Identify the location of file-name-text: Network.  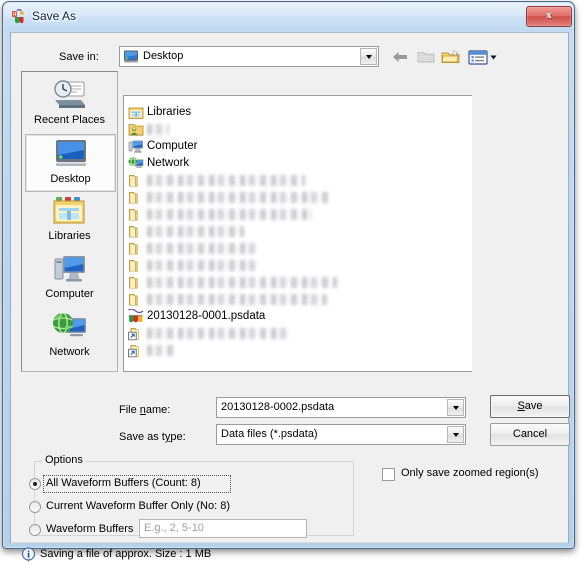
(168, 163).